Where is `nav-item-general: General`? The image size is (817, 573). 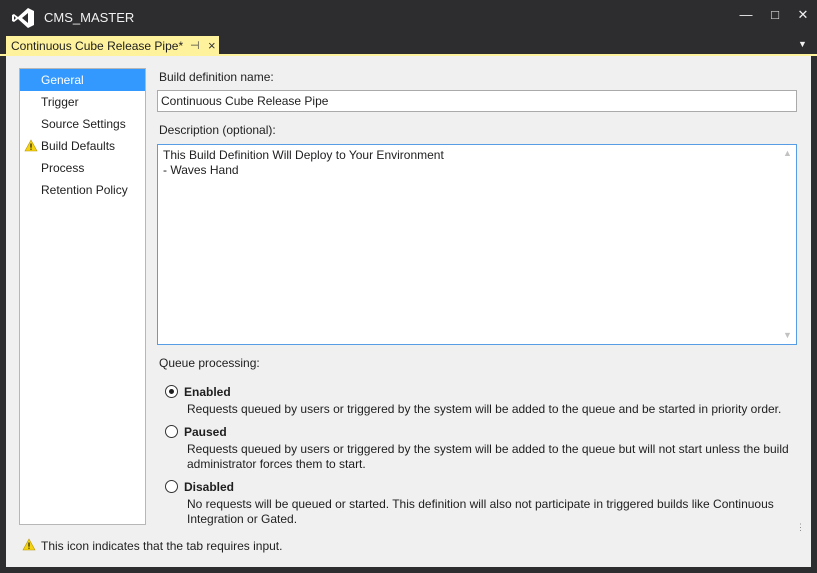 nav-item-general: General is located at coordinates (82, 80).